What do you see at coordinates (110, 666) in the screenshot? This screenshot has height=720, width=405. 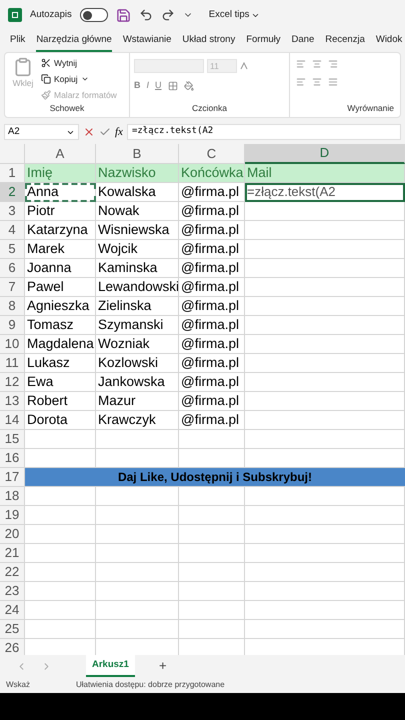 I see `sheet-tab: Arkusz1` at bounding box center [110, 666].